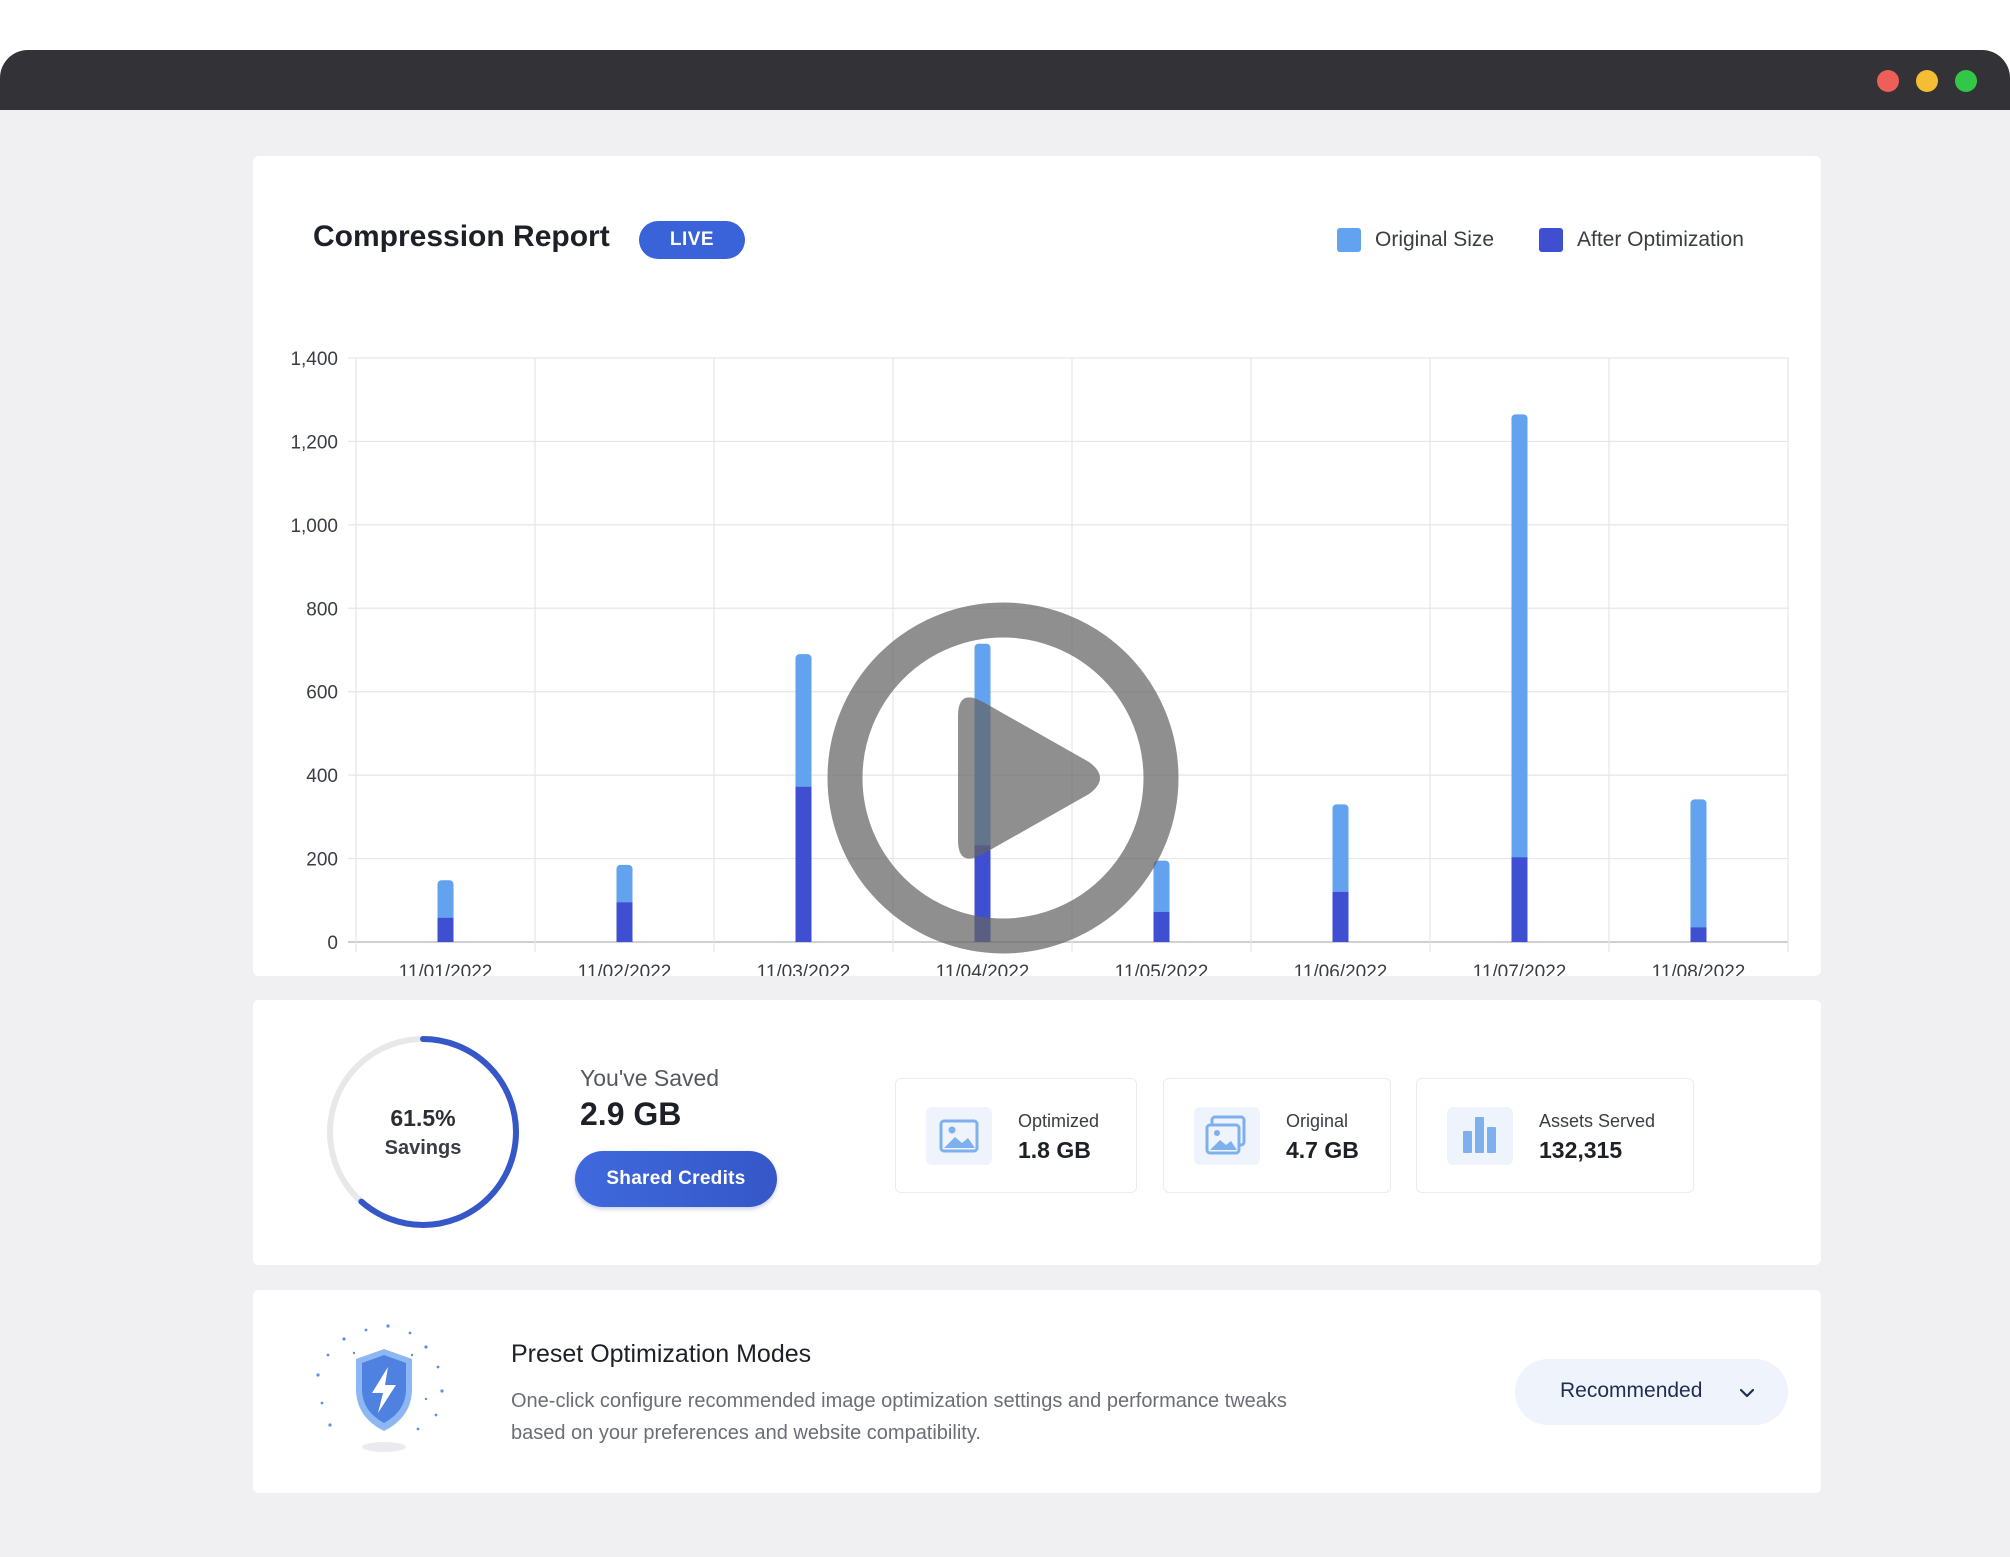  I want to click on savings-ring, so click(423, 1132).